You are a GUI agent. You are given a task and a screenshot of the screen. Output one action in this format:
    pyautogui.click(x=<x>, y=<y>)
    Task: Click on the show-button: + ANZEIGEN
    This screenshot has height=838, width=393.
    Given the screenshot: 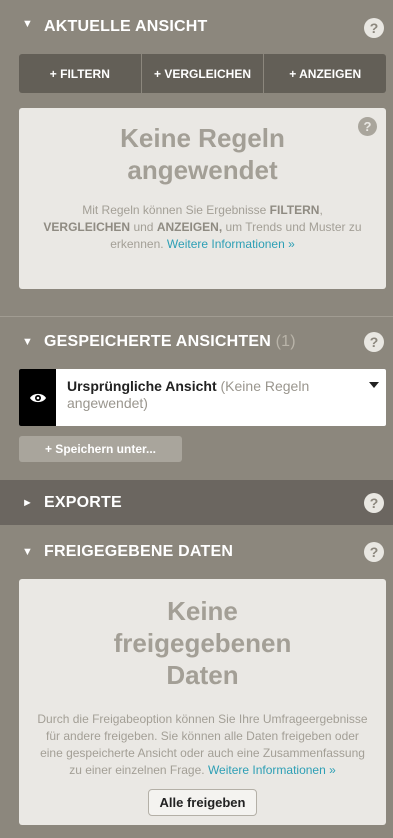 What is the action you would take?
    pyautogui.click(x=325, y=73)
    